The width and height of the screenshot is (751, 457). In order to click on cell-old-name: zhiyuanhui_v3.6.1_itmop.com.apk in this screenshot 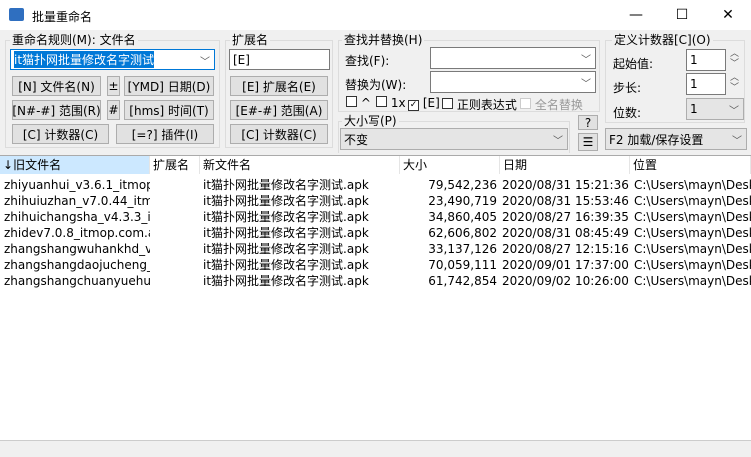, I will do `click(77, 185)`.